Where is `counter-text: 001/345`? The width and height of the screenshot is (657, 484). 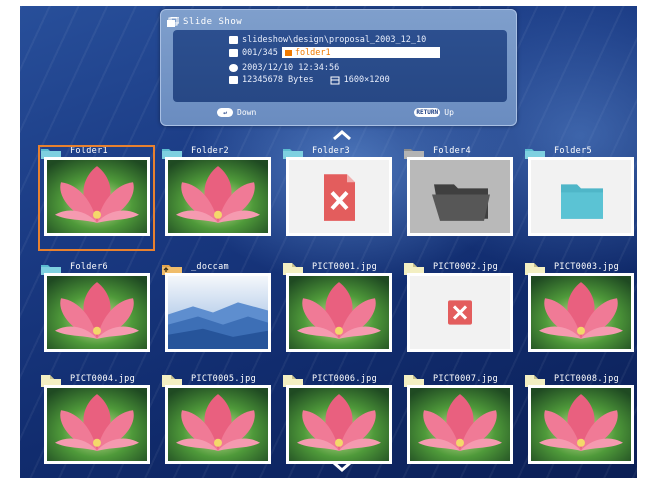
counter-text: 001/345 is located at coordinates (260, 52).